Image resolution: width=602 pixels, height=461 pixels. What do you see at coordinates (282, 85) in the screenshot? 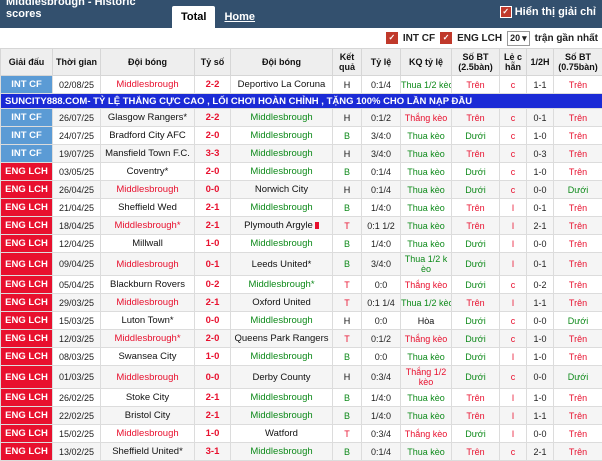
I see `away-team: Deportivo La Coruna` at bounding box center [282, 85].